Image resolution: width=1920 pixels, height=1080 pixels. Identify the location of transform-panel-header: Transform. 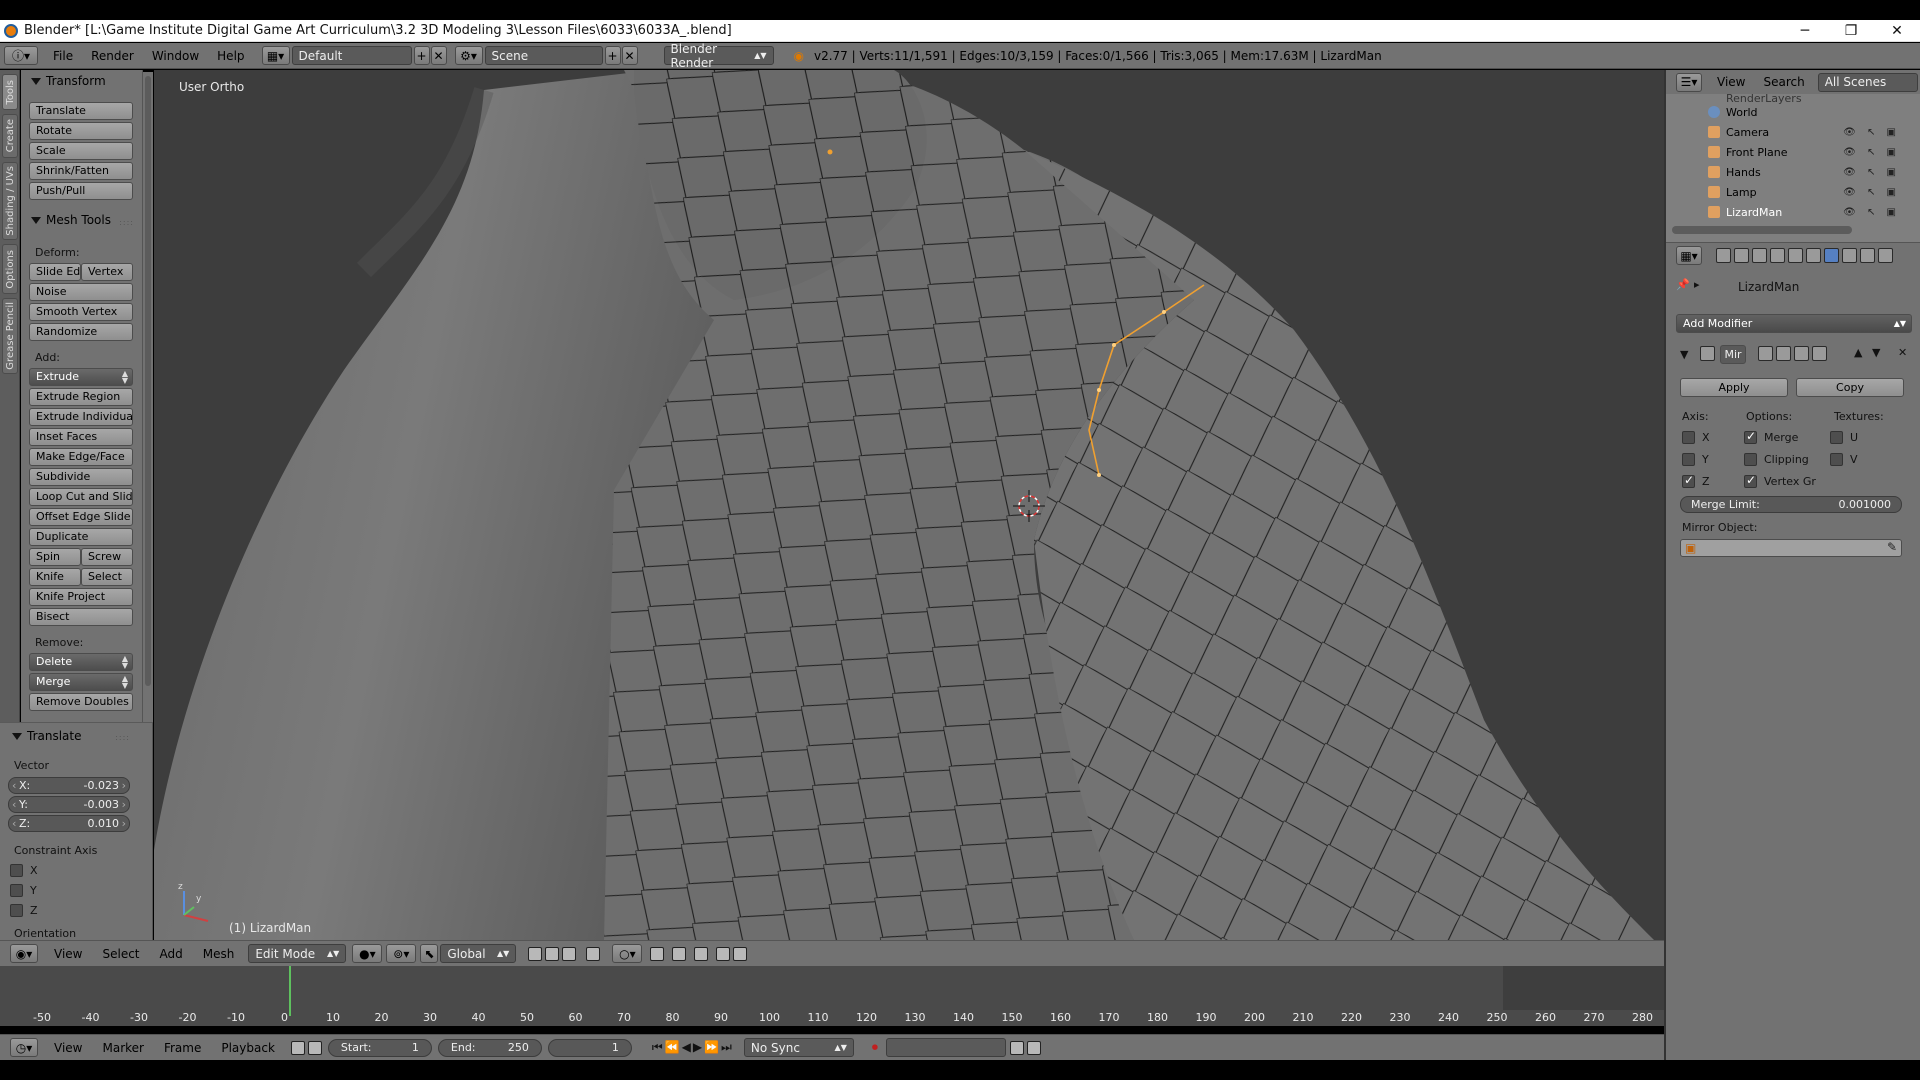
(68, 81).